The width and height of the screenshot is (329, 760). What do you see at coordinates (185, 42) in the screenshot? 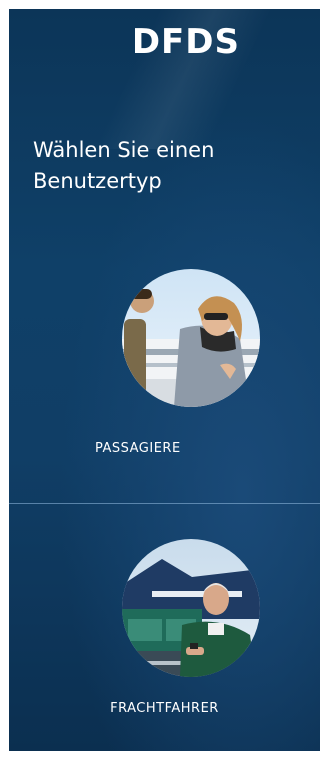
I see `dfds-logo: DFDS` at bounding box center [185, 42].